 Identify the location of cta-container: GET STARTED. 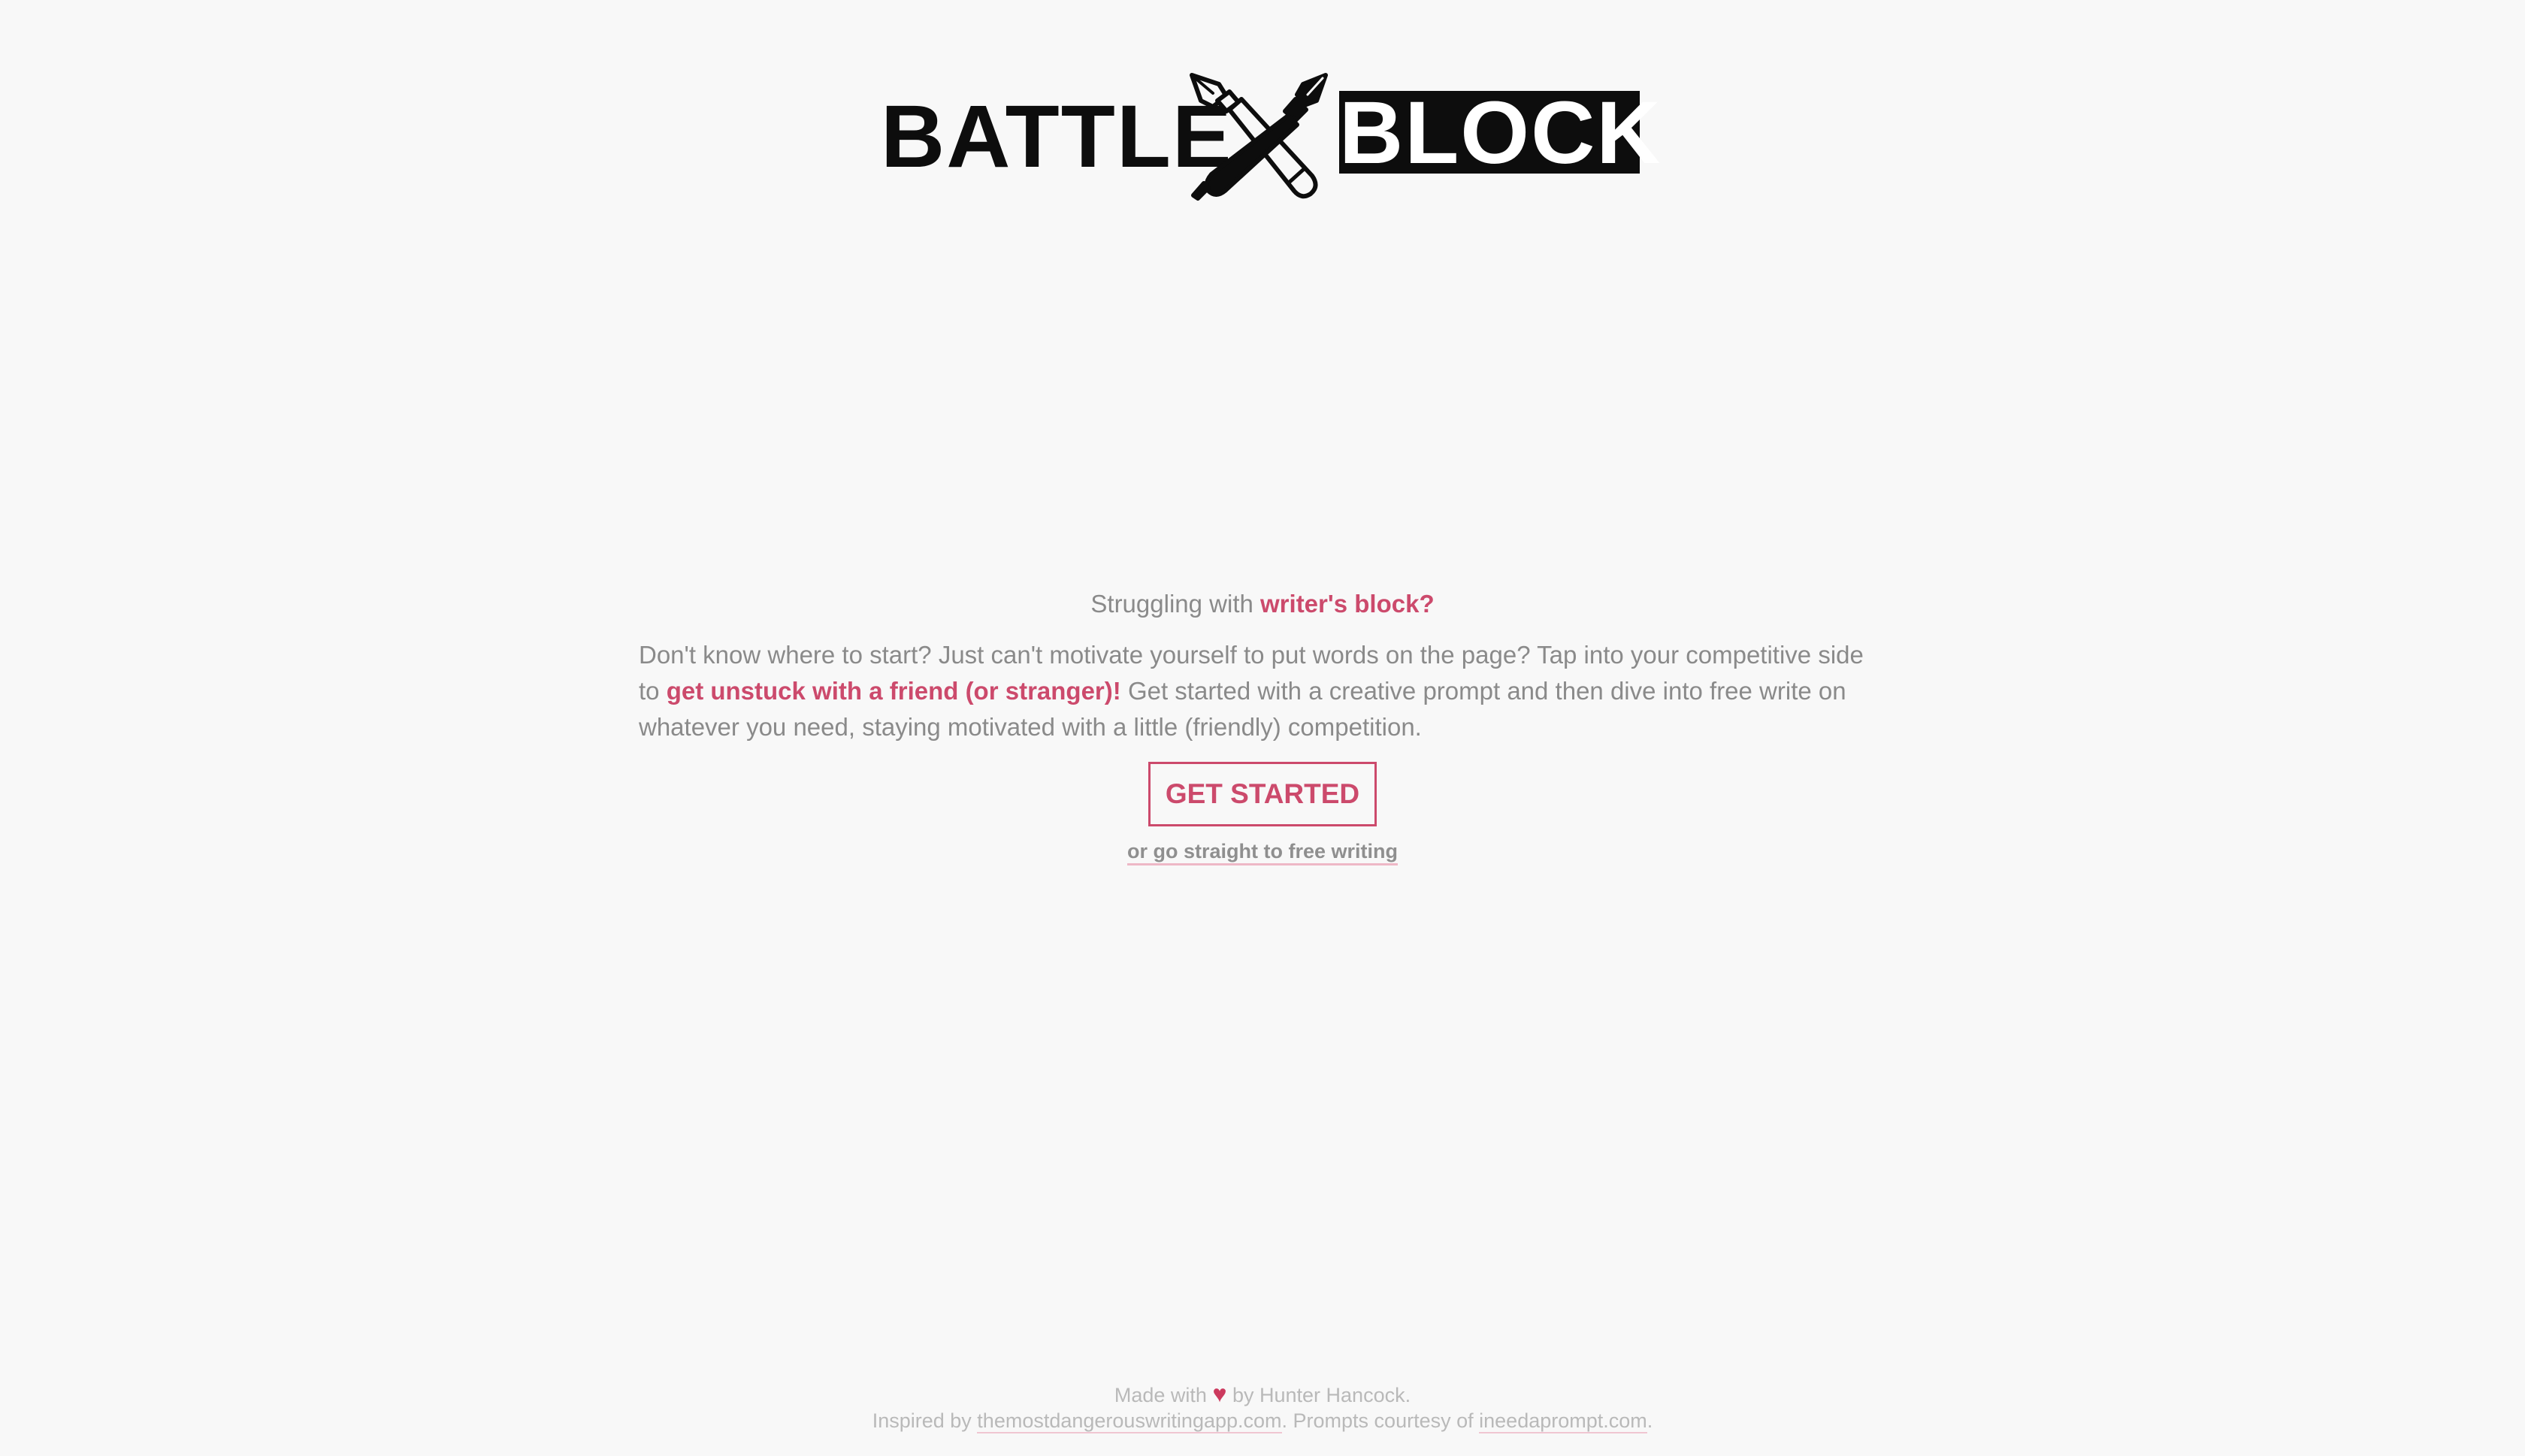
(1262, 794).